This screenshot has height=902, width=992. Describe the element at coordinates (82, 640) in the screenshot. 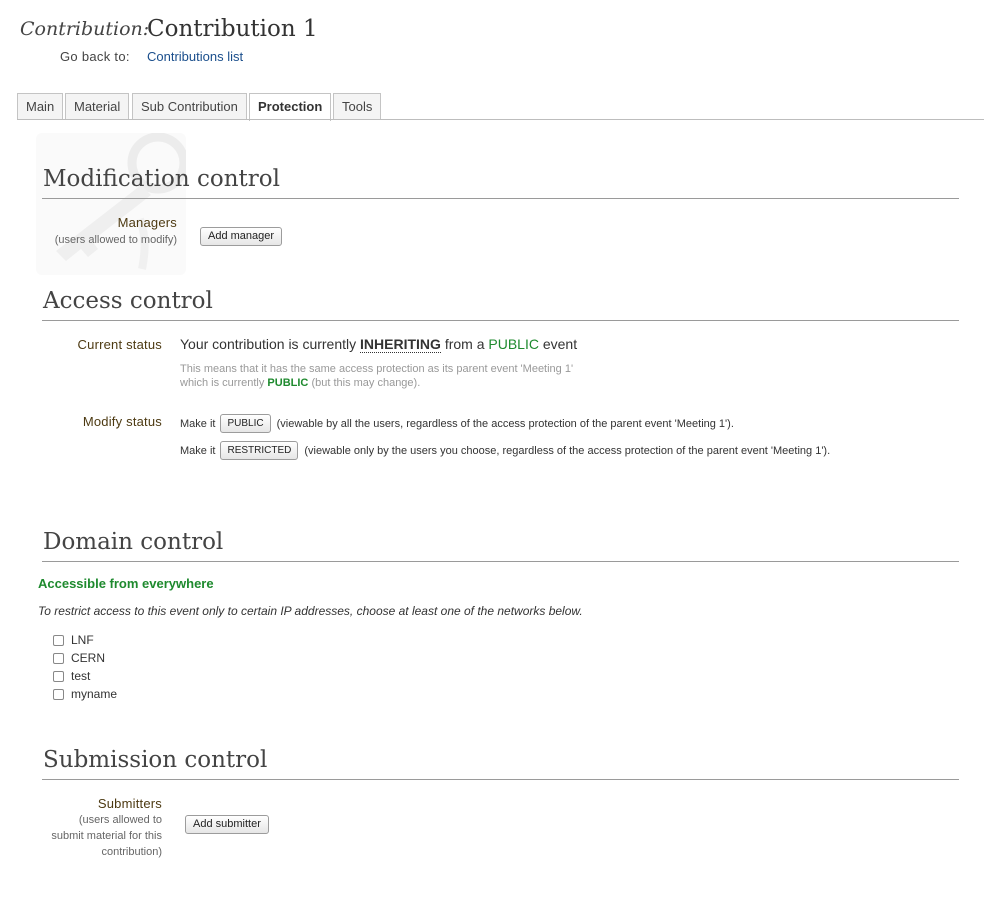

I see `network-label: LNF` at that location.